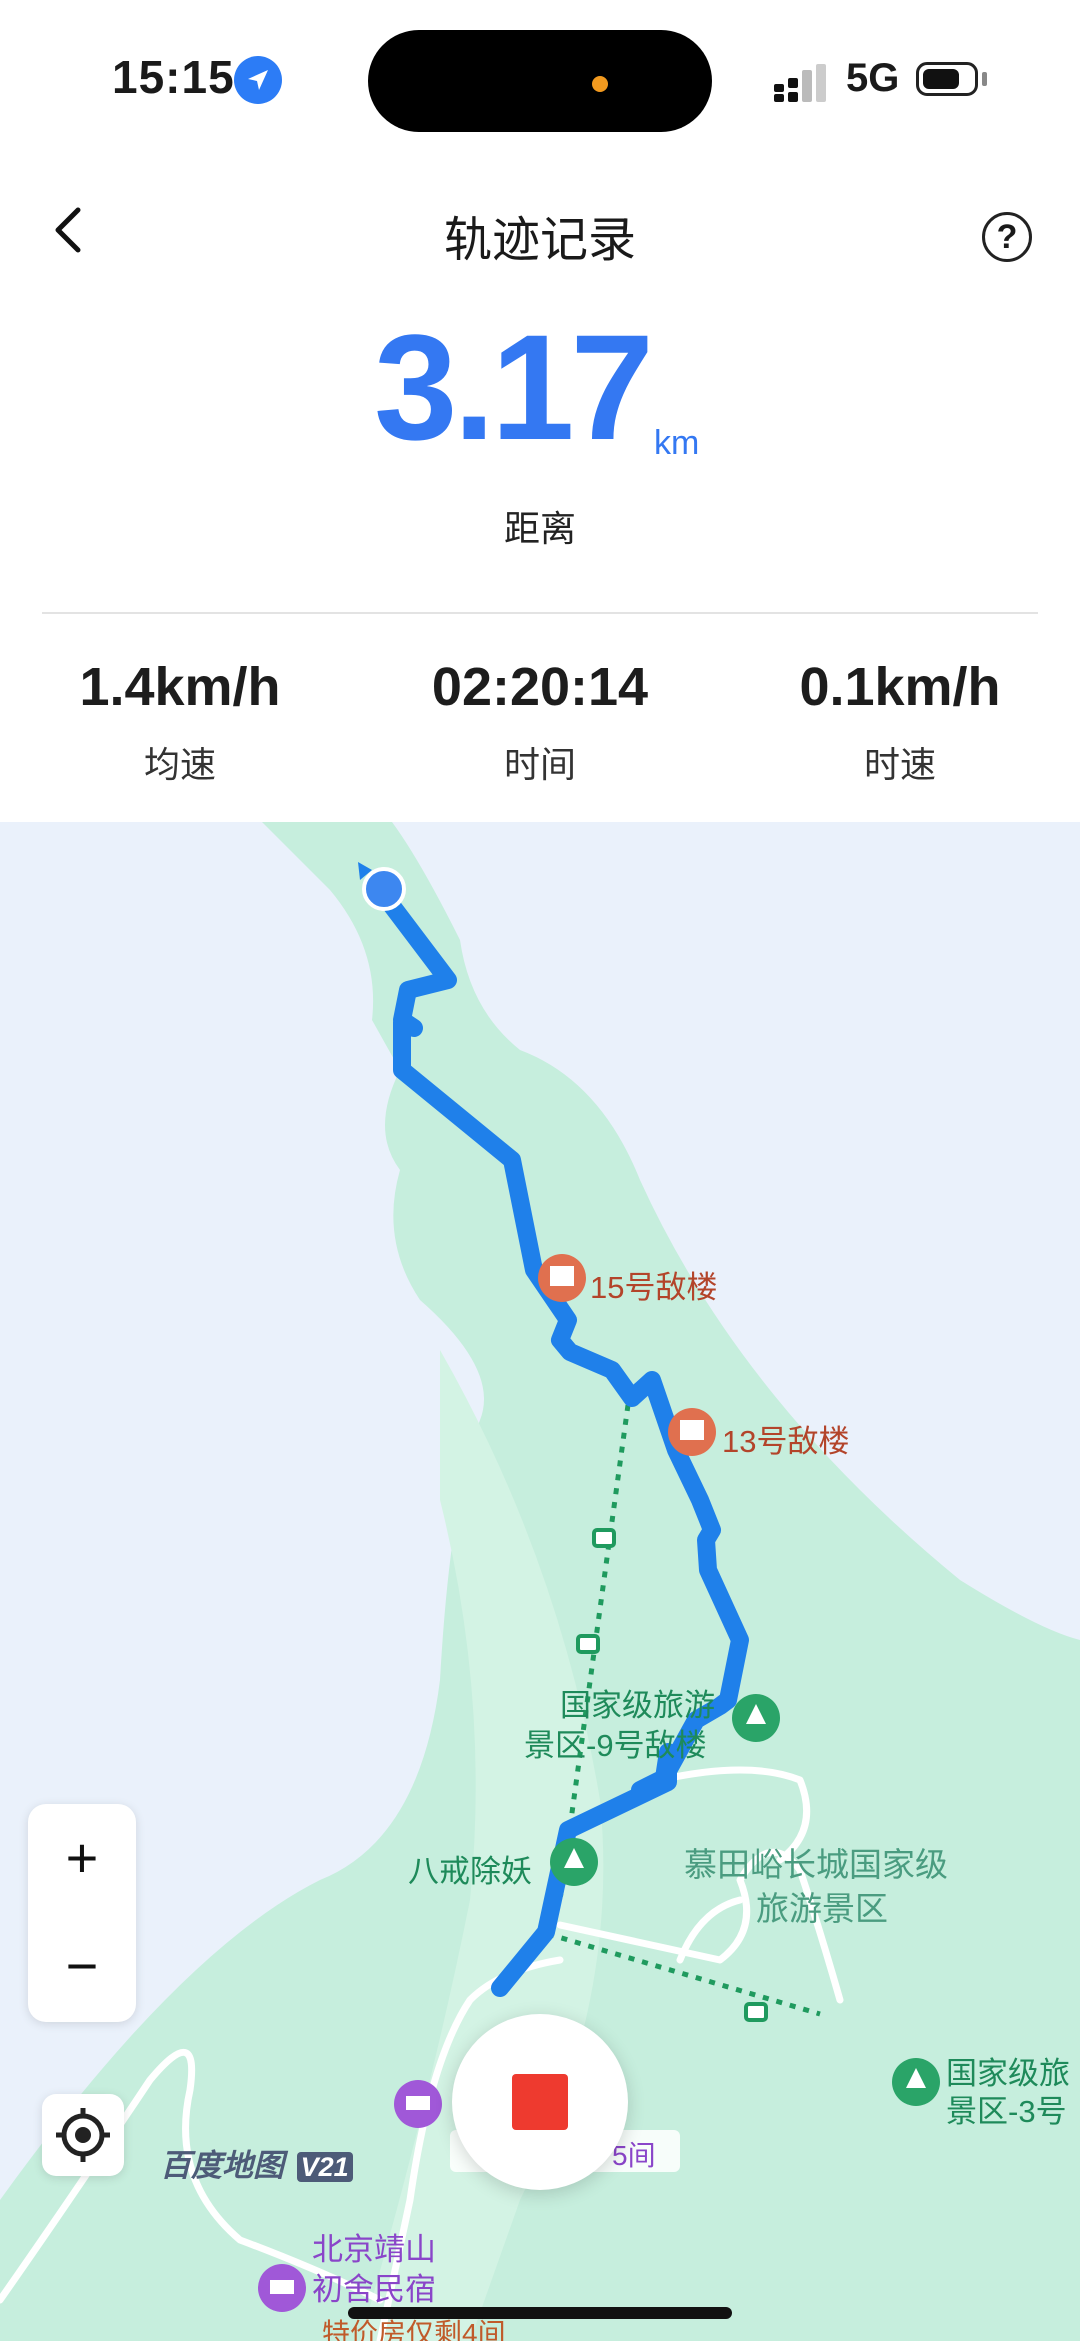 This screenshot has width=1080, height=2341. I want to click on poi-inn-label-1: 北京靖山, so click(374, 2246).